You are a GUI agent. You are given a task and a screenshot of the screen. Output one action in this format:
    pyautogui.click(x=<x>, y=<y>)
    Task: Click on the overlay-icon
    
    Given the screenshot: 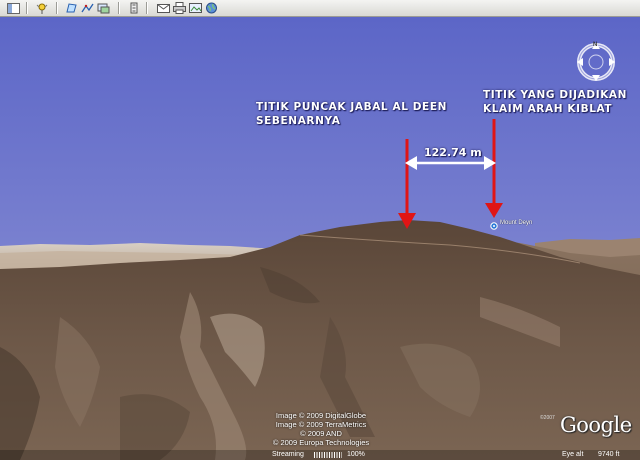 What is the action you would take?
    pyautogui.click(x=103, y=8)
    